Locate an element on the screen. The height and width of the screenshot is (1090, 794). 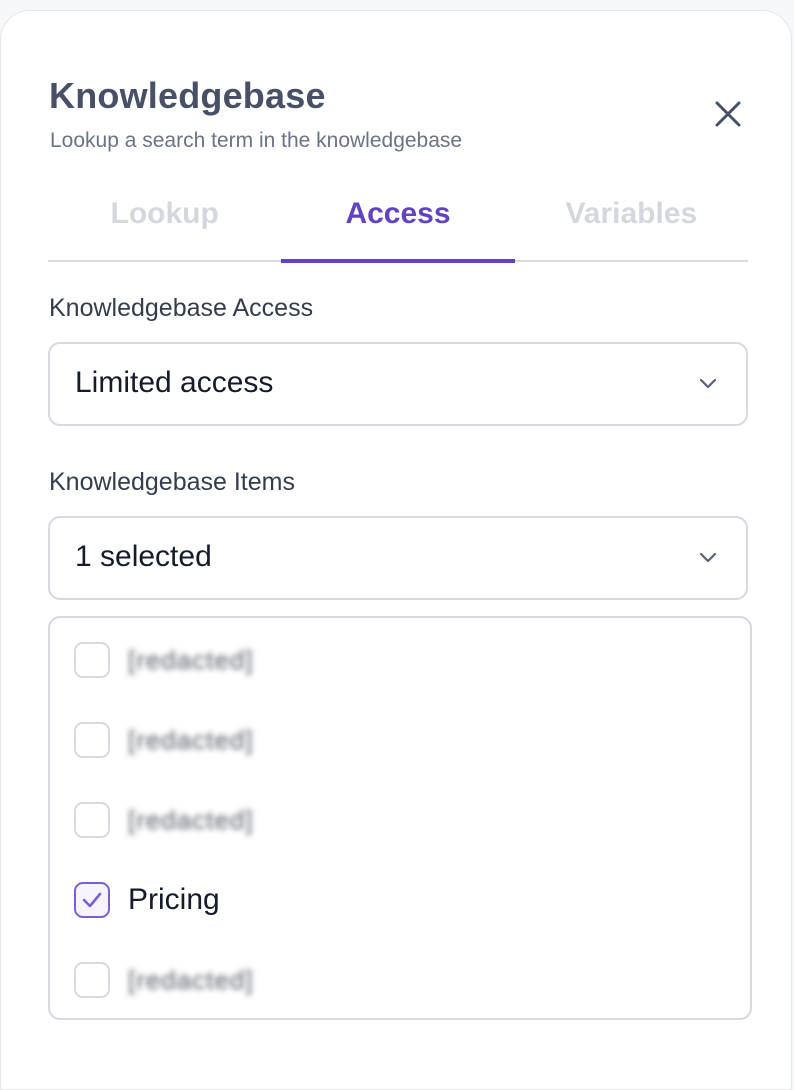
tab-variables: Variables is located at coordinates (631, 222).